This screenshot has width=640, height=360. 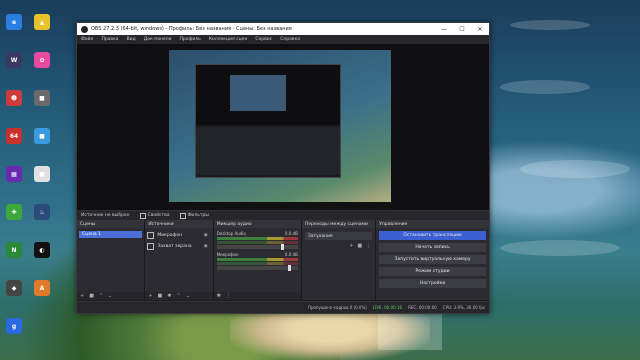 I want to click on menu-item: Файл, so click(x=87, y=39).